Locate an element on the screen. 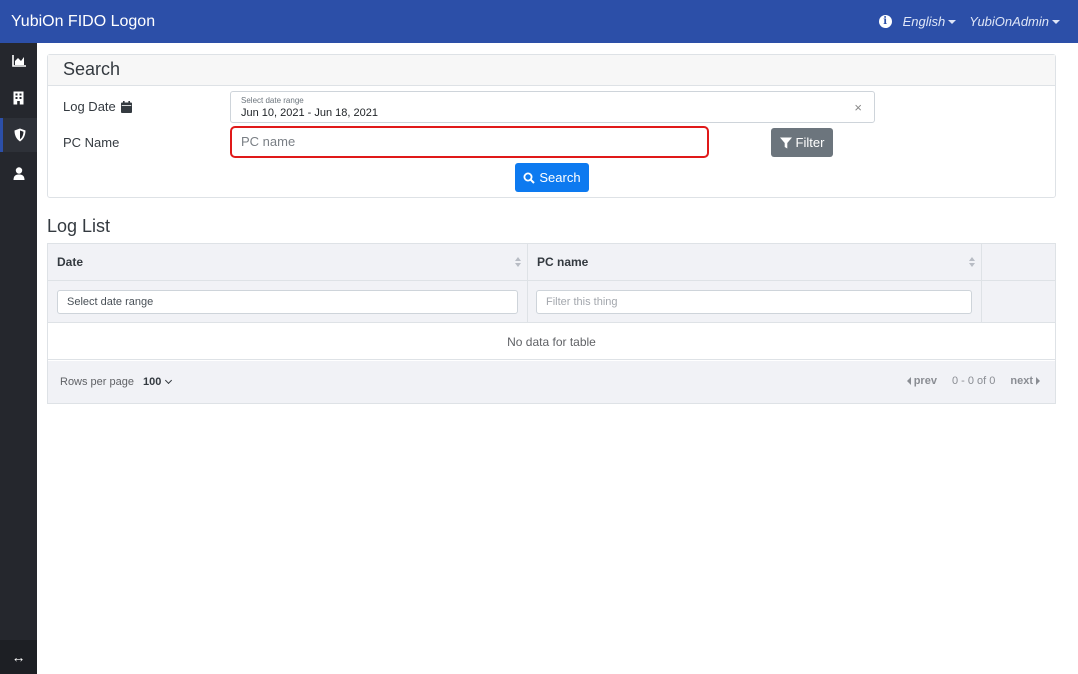 The width and height of the screenshot is (1078, 674). column-header-date: Date is located at coordinates (288, 262).